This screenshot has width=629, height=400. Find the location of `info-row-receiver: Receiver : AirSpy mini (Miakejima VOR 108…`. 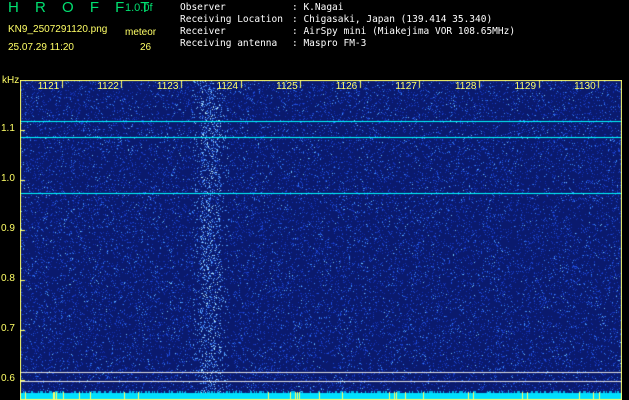

info-row-receiver: Receiver : AirSpy mini (Miakejima VOR 108… is located at coordinates (347, 32).